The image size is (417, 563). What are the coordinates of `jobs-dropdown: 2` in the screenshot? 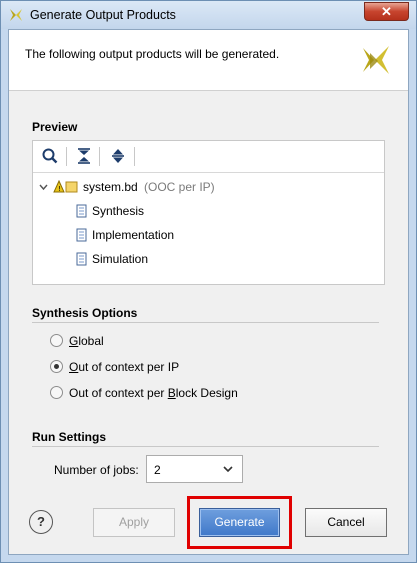 It's located at (194, 469).